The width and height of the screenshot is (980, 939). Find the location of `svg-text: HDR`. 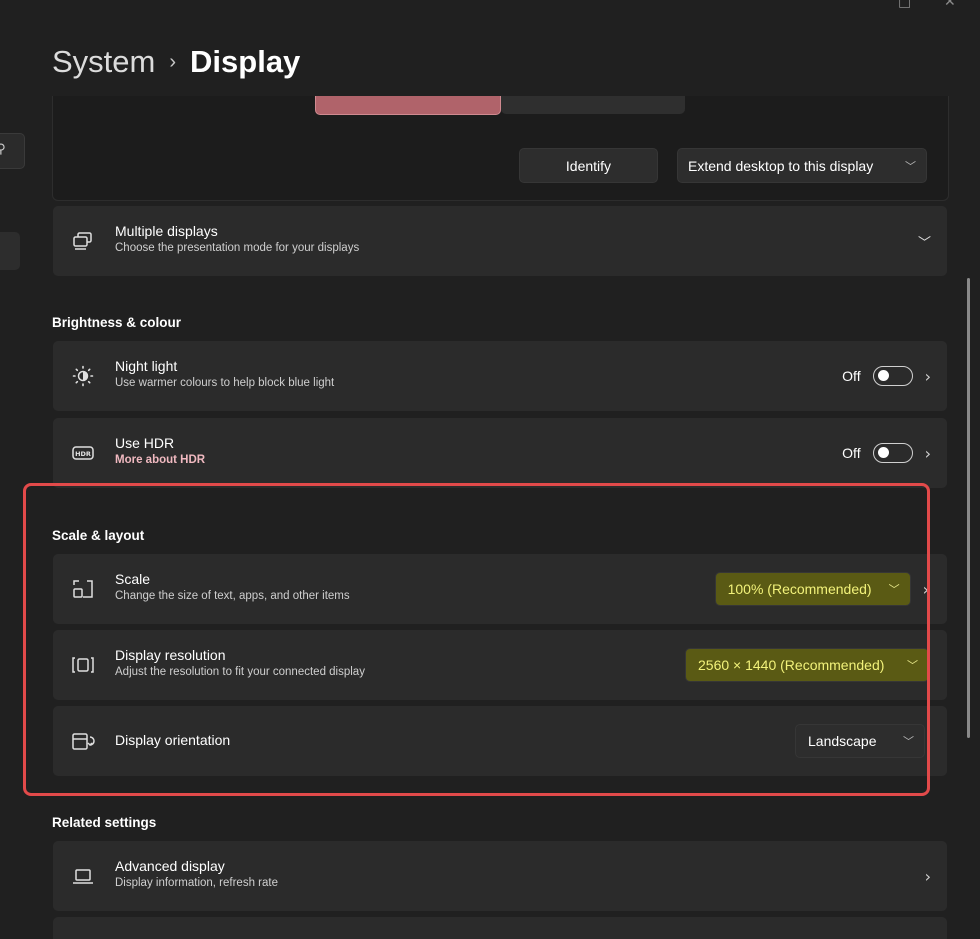

svg-text: HDR is located at coordinates (83, 454).